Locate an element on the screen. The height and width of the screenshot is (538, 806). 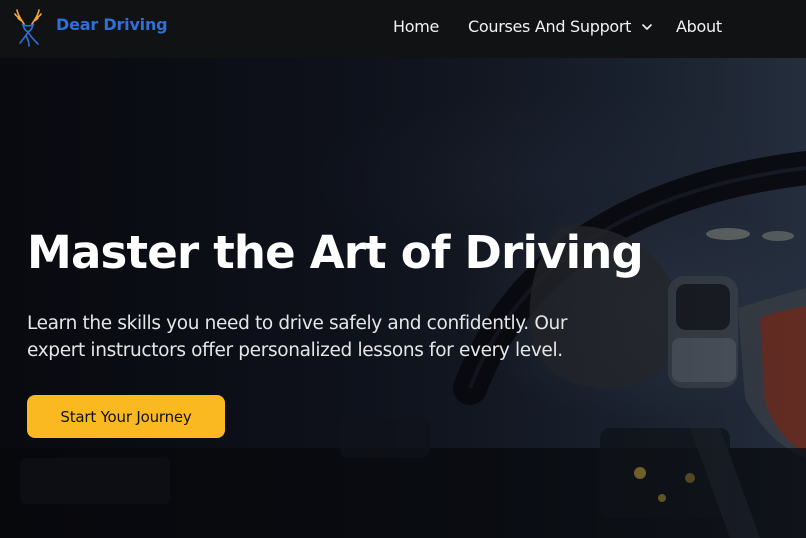
start-journey-button: Start Your Journey is located at coordinates (126, 416).